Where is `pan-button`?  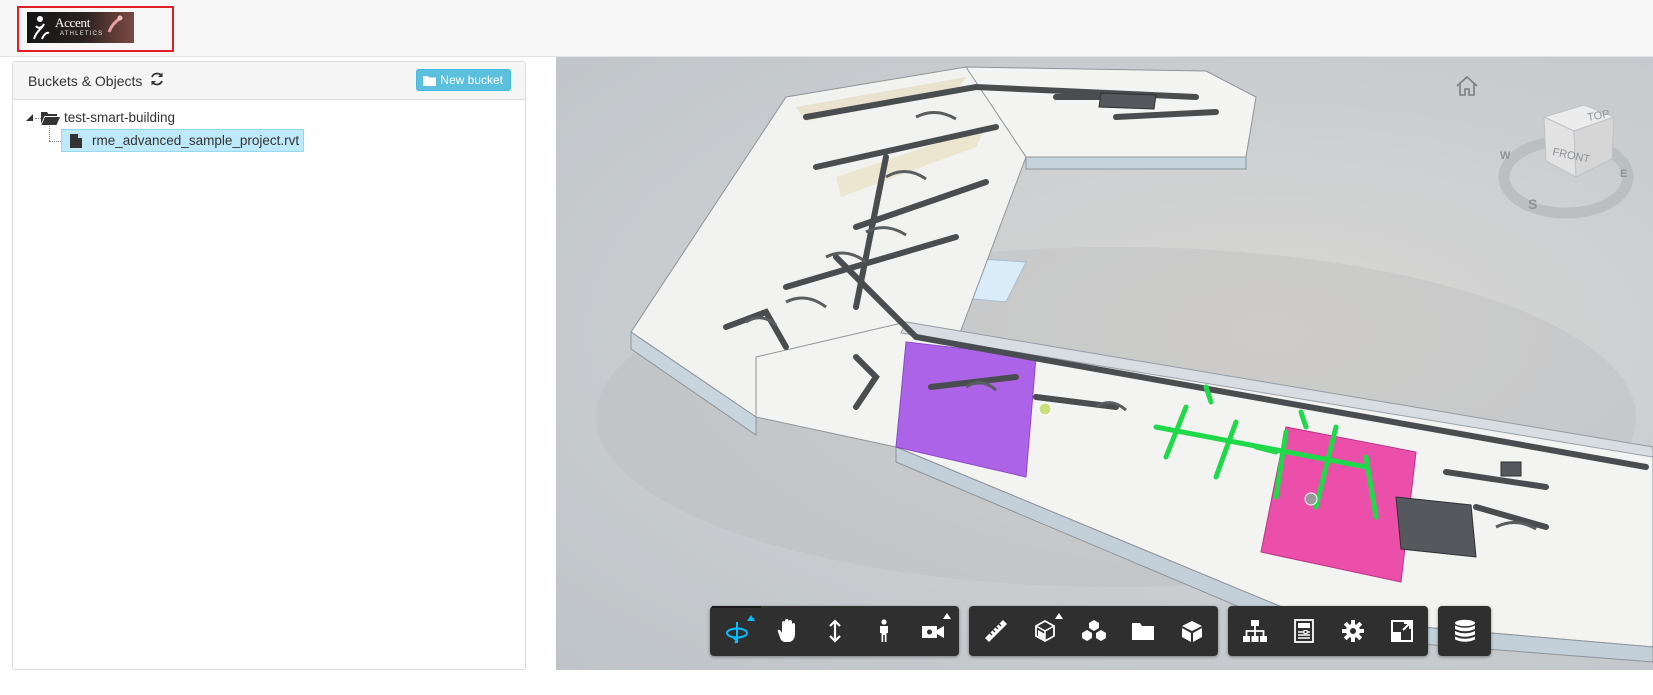 pan-button is located at coordinates (785, 631).